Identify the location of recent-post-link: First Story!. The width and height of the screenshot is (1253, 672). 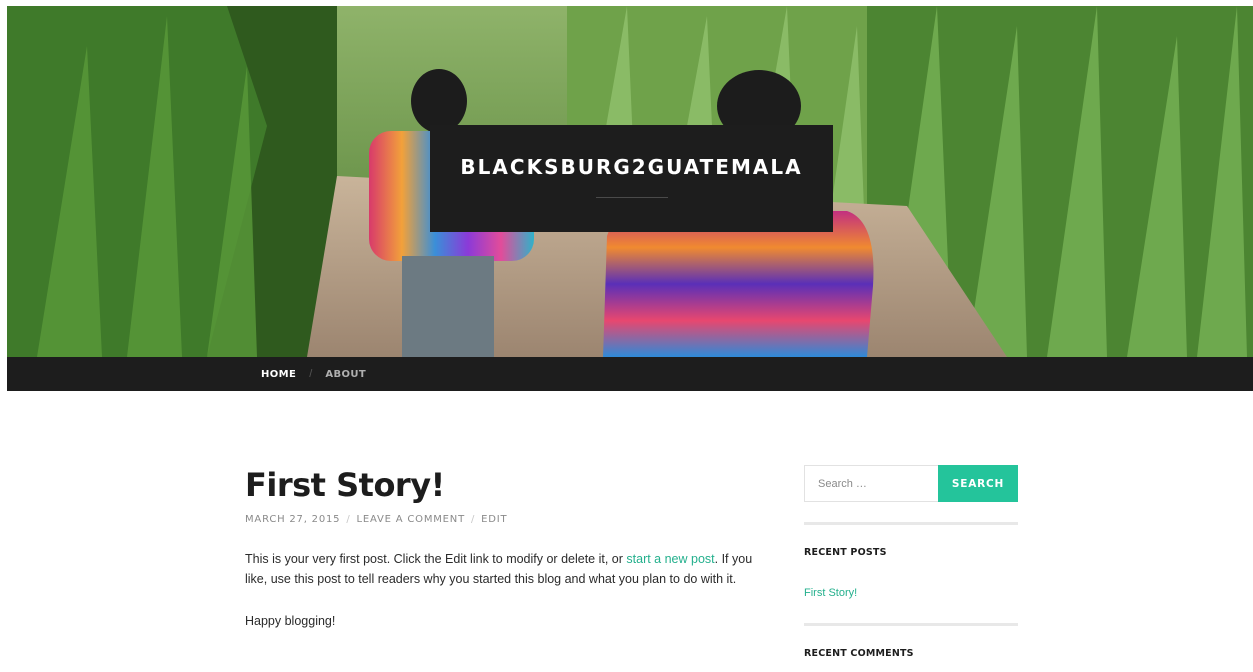
(830, 593).